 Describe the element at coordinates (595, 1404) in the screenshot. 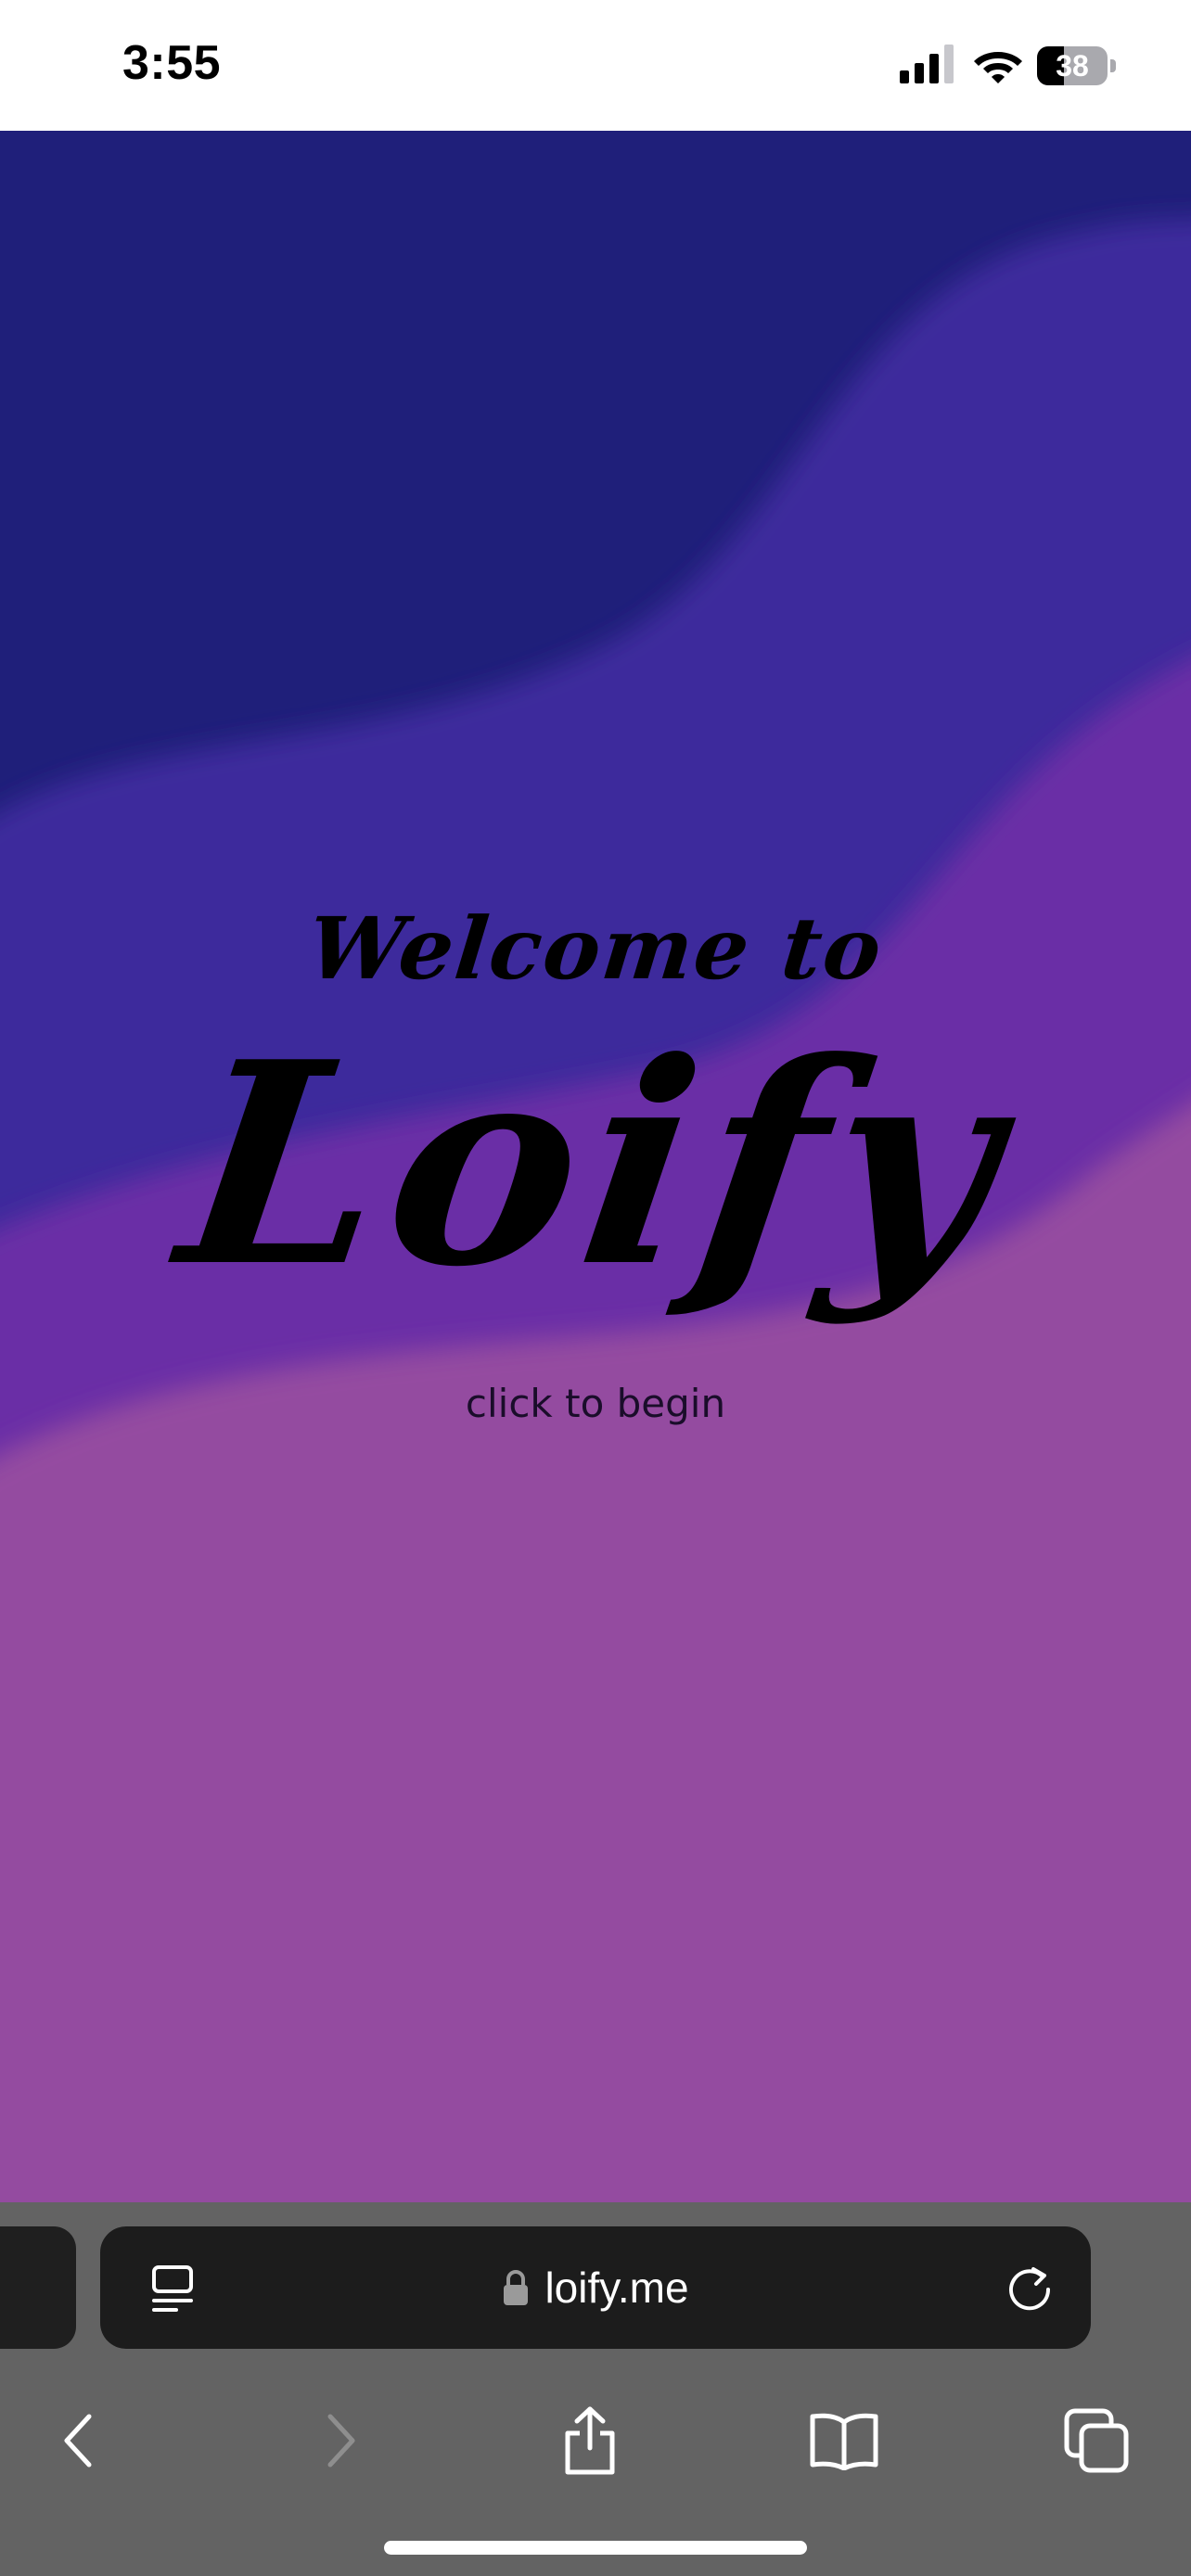

I see `begin-link: click to begin` at that location.